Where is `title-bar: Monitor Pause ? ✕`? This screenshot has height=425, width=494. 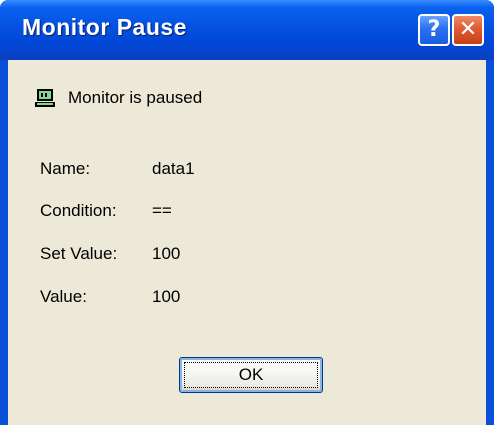 title-bar: Monitor Pause ? ✕ is located at coordinates (247, 30).